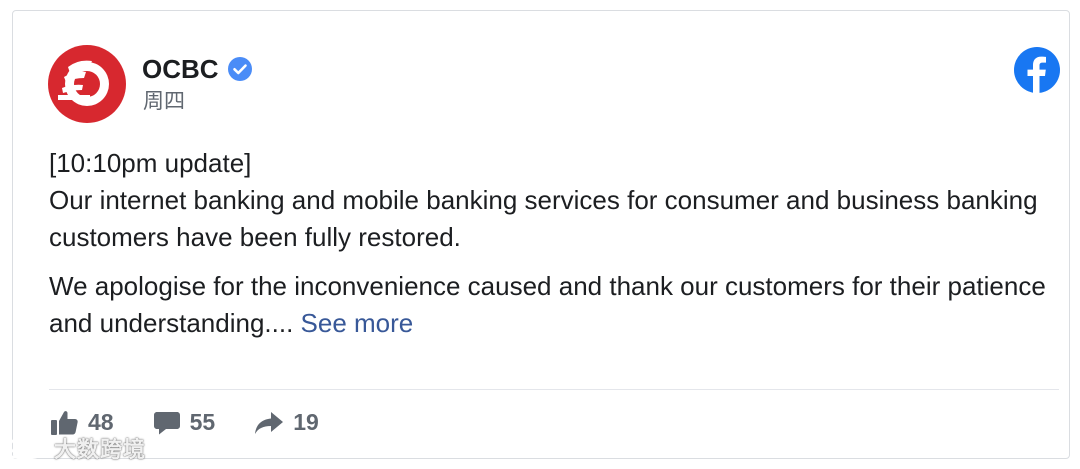 Image resolution: width=1080 pixels, height=469 pixels. Describe the element at coordinates (150, 163) in the screenshot. I see `update-label: [10:10pm update]` at that location.